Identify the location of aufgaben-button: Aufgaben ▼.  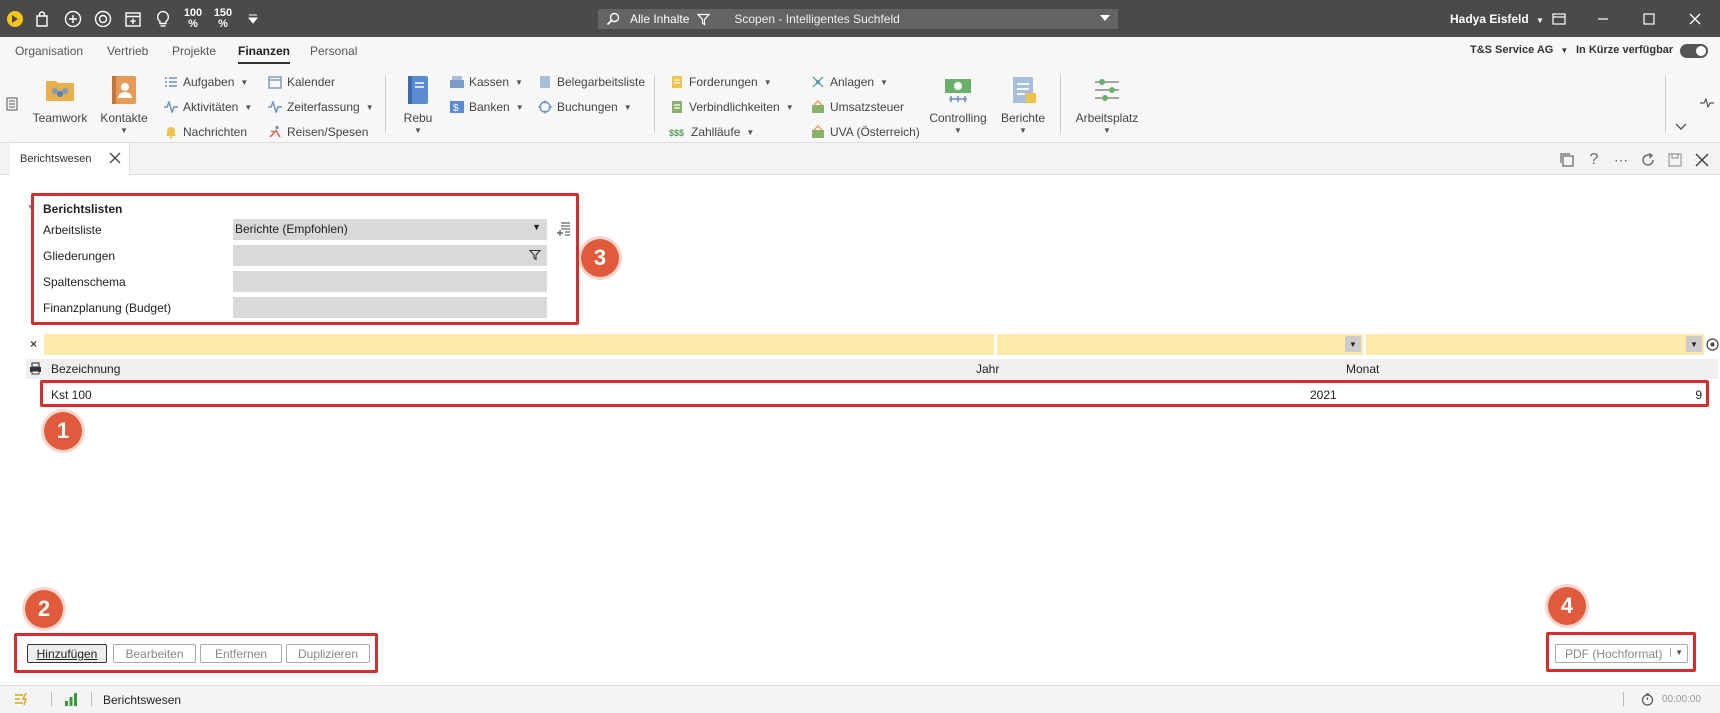
(205, 82).